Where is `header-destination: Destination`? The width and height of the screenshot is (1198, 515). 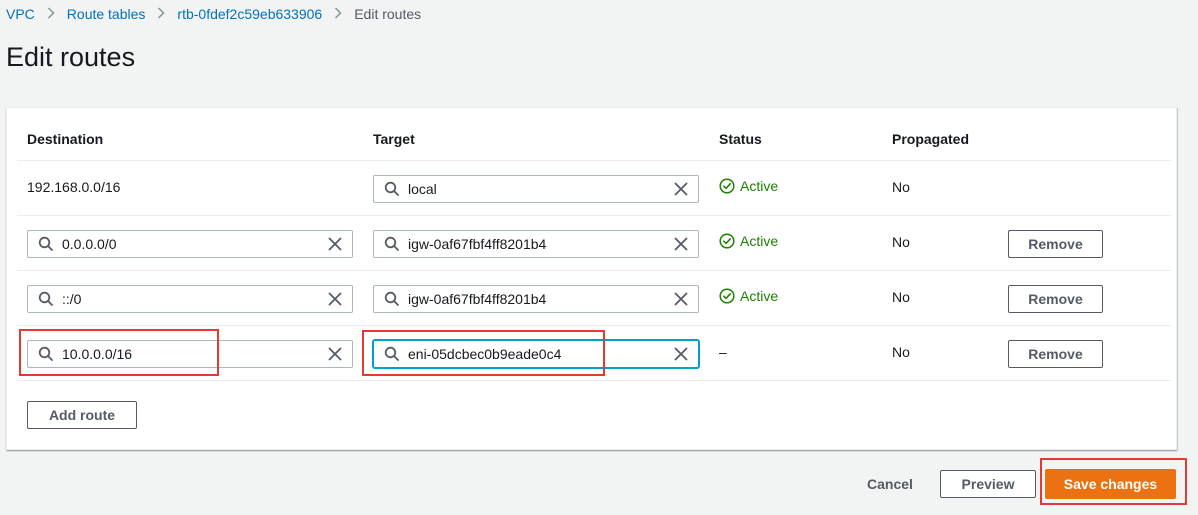 header-destination: Destination is located at coordinates (65, 139).